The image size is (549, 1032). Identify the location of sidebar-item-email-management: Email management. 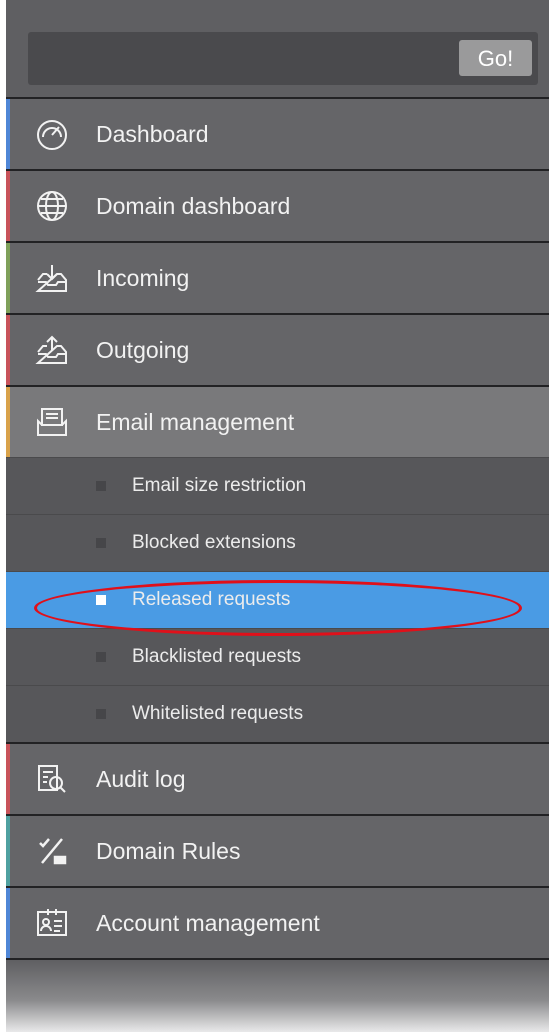
(277, 421).